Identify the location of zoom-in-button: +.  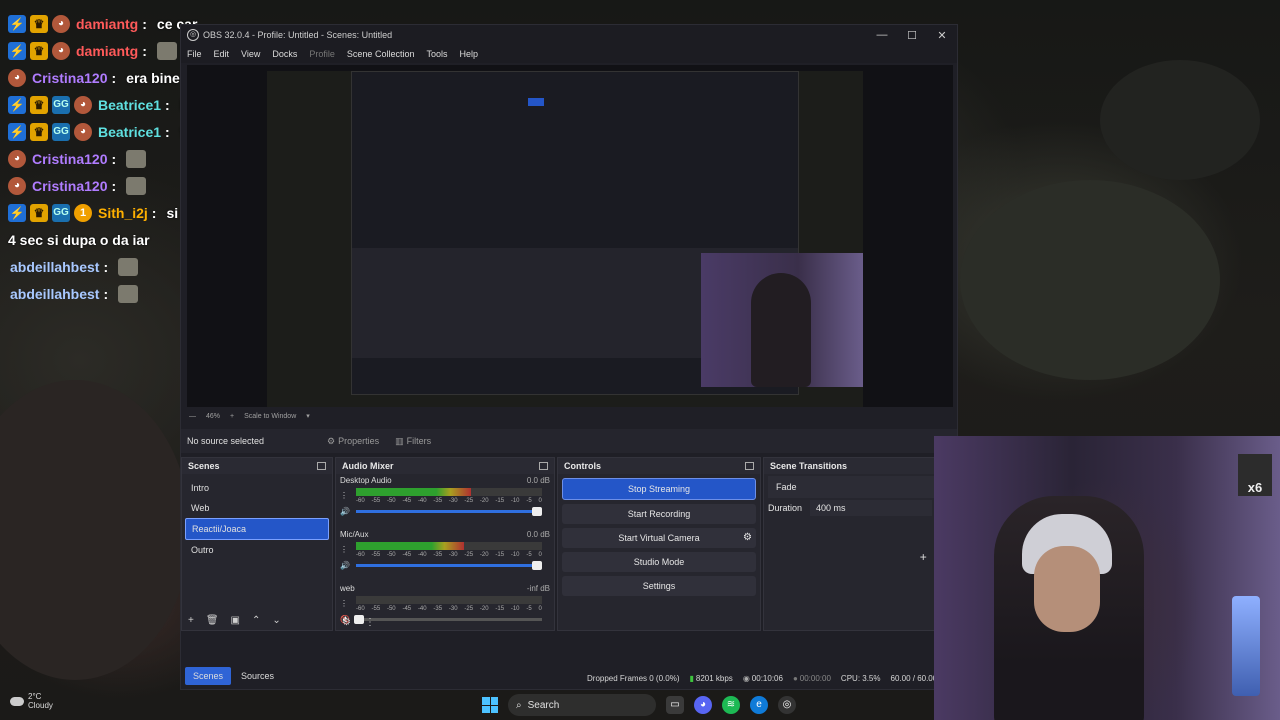
(232, 416).